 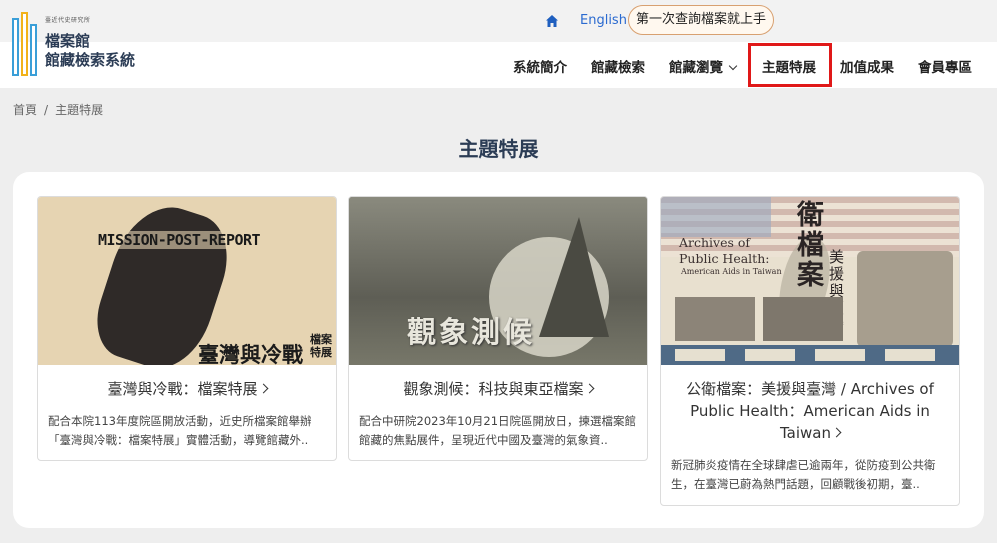 I want to click on breadcrumb: 首頁 / 主題特展, so click(x=58, y=109).